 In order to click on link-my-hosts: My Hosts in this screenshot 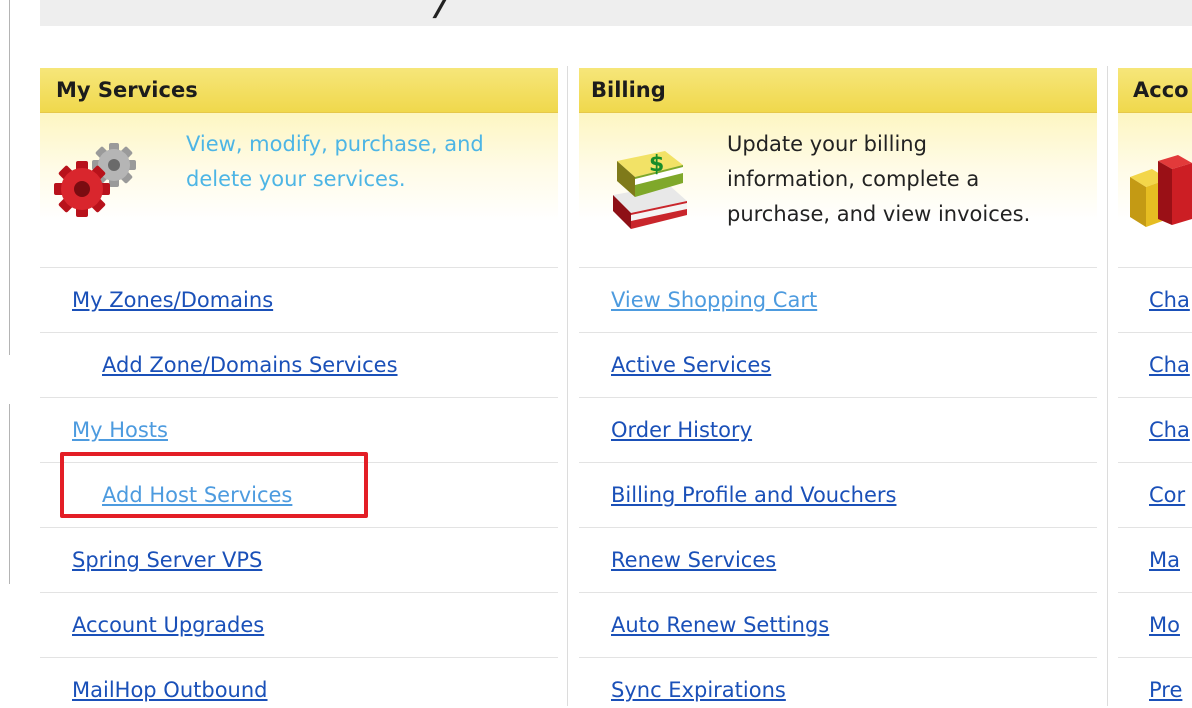, I will do `click(120, 430)`.